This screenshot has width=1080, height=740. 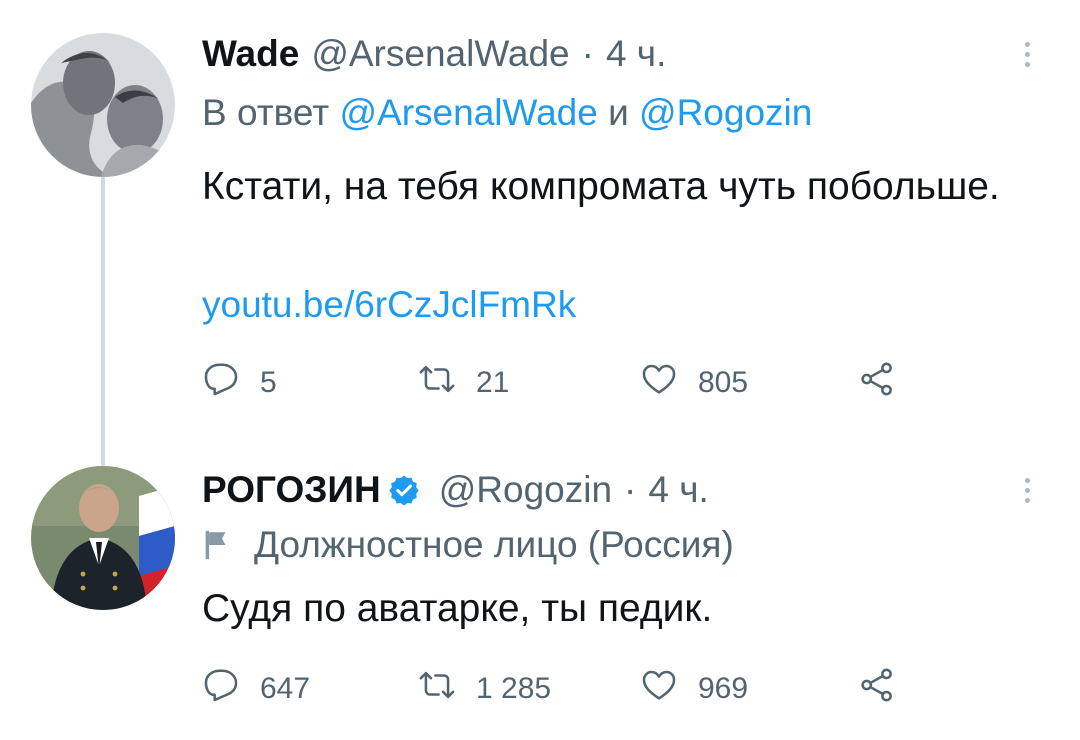 What do you see at coordinates (291, 490) in the screenshot?
I see `display-name: РОГОЗИН` at bounding box center [291, 490].